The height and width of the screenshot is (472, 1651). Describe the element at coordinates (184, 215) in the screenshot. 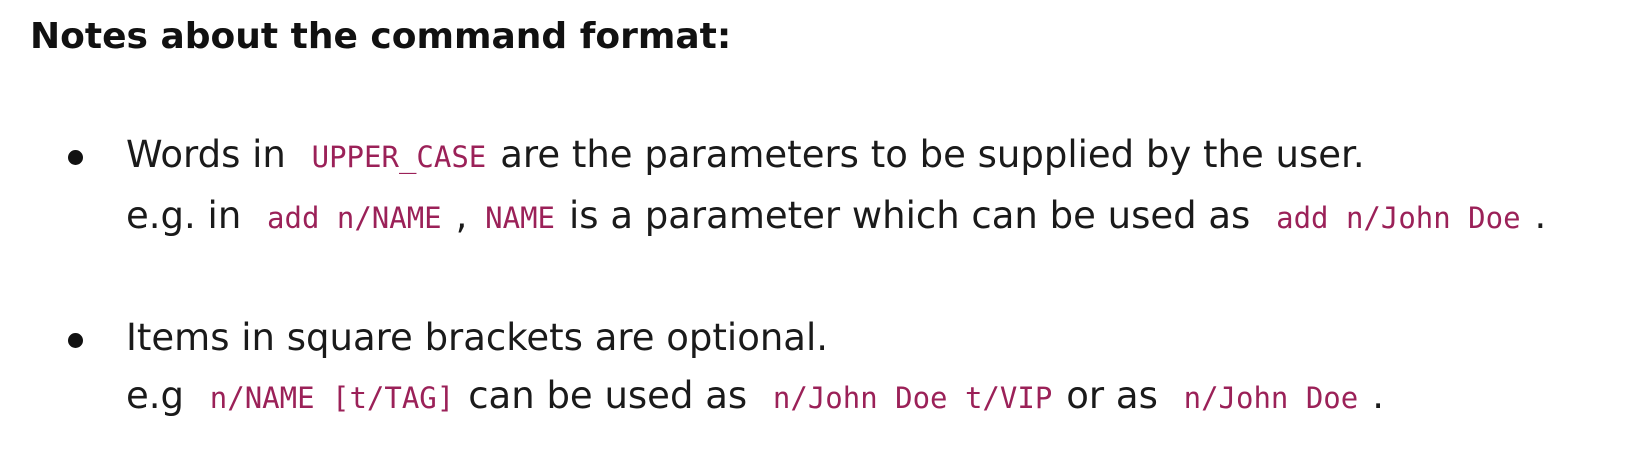

I see `note-text: e.g. in` at that location.